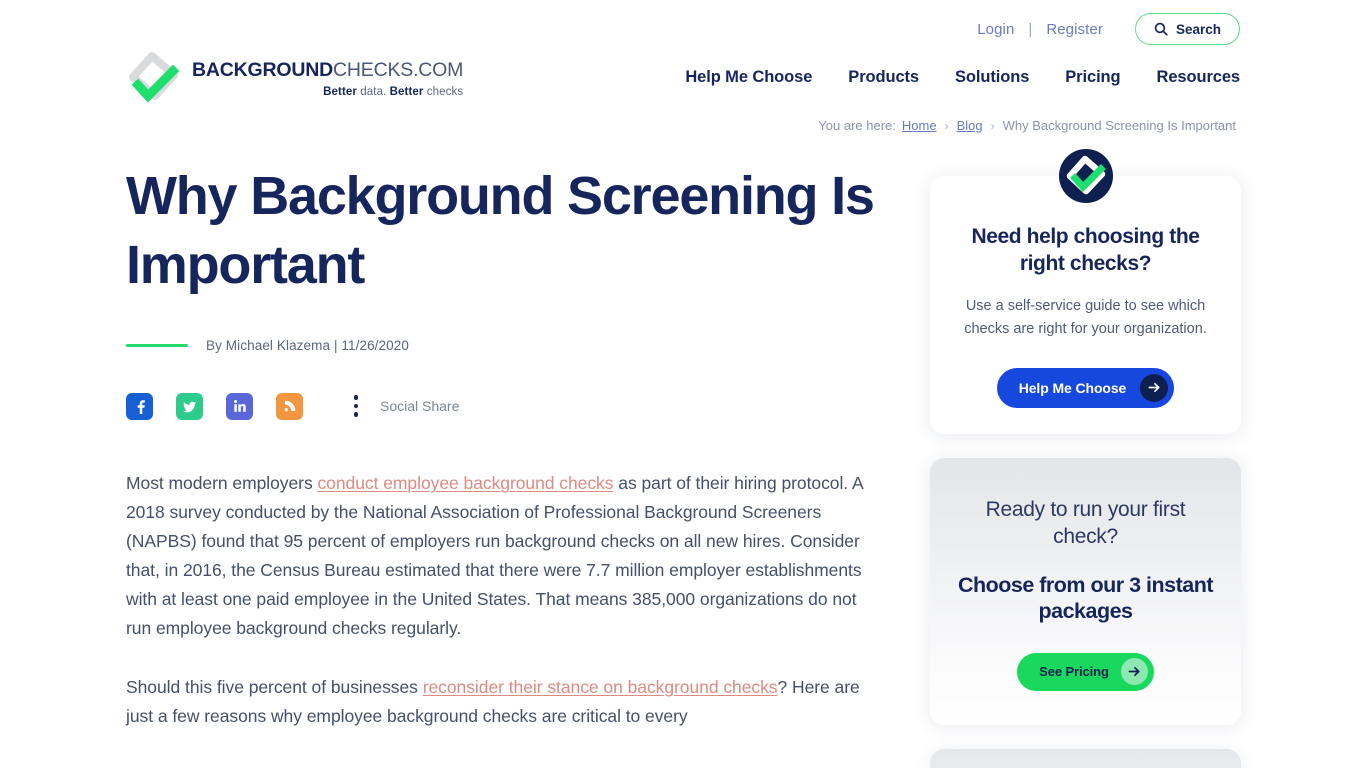  What do you see at coordinates (748, 77) in the screenshot?
I see `nav-item-help-me-choose: Help Me Choose` at bounding box center [748, 77].